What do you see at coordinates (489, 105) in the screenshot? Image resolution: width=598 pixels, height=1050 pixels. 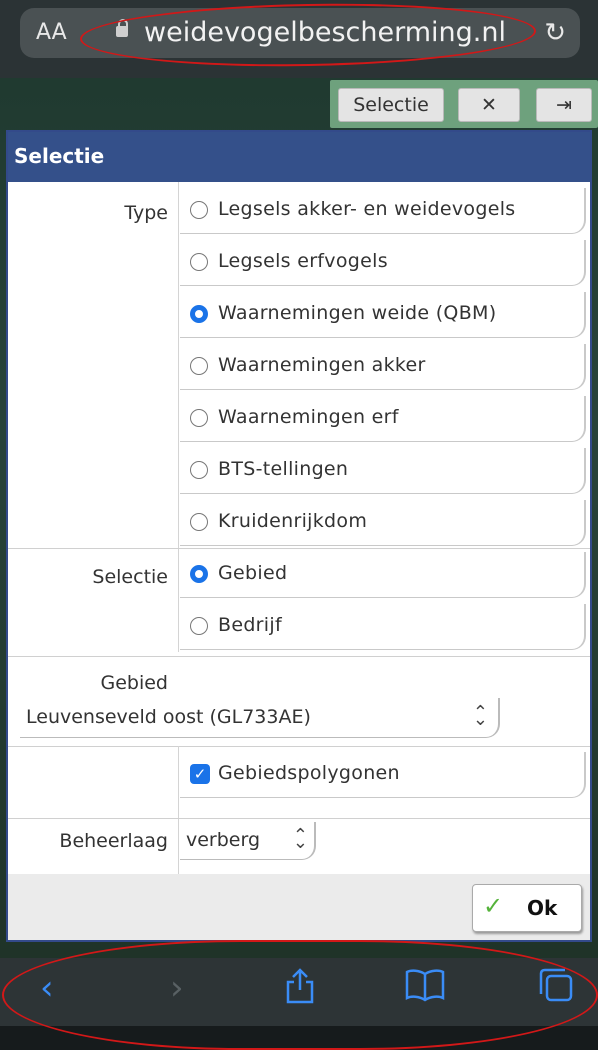 I see `close-icon: ✕` at bounding box center [489, 105].